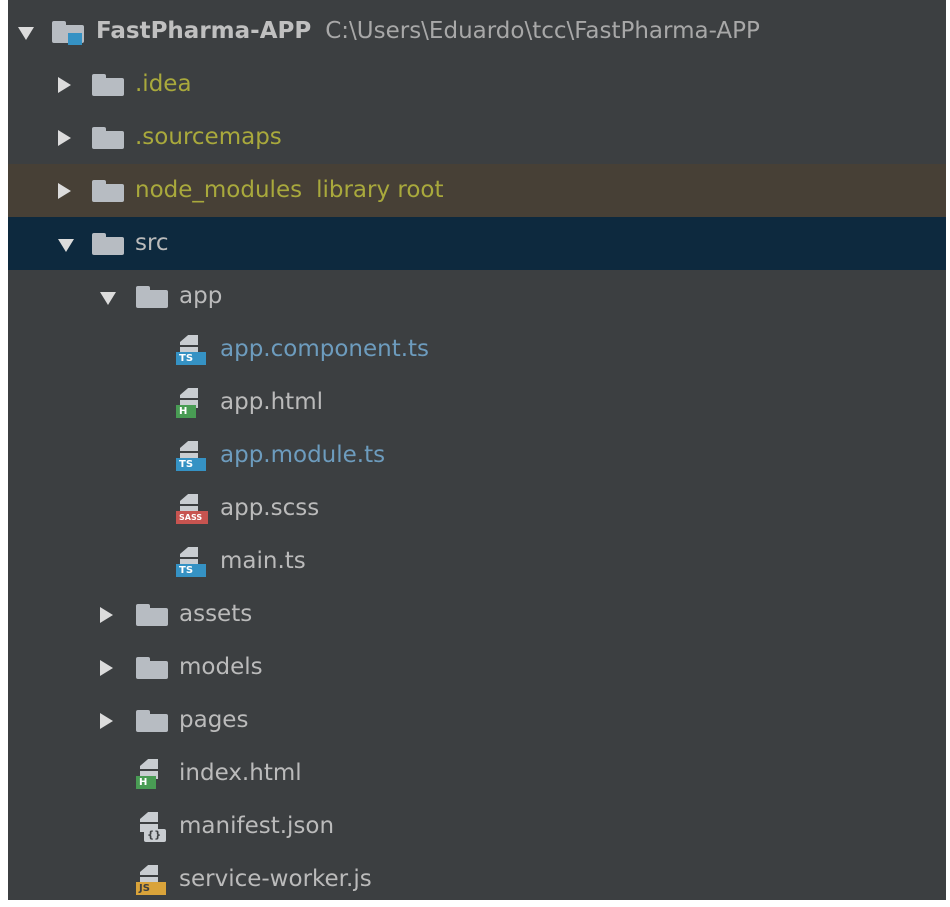  What do you see at coordinates (477, 402) in the screenshot?
I see `tree-item-app-html: H app.html` at bounding box center [477, 402].